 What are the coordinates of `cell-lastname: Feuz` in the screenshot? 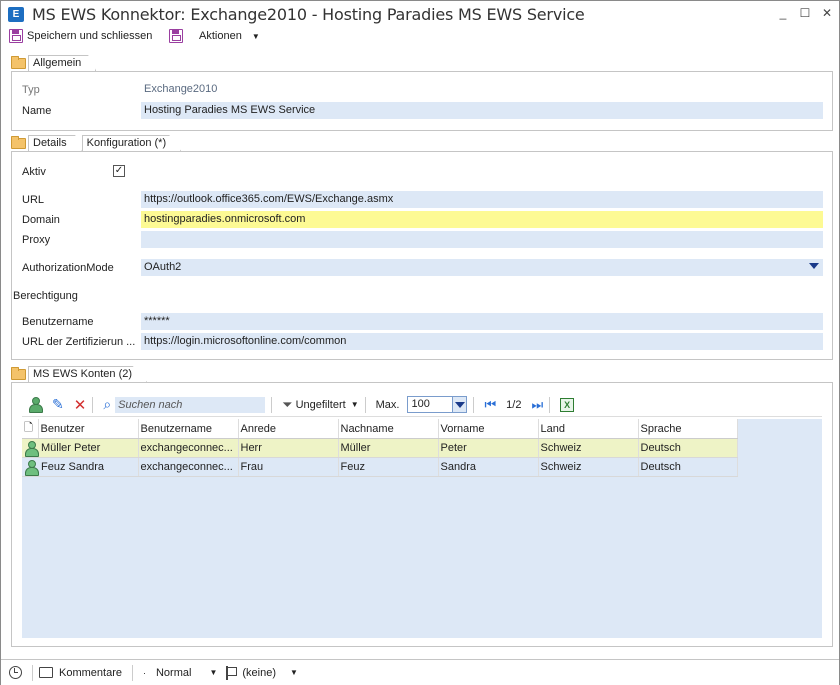 It's located at (388, 467).